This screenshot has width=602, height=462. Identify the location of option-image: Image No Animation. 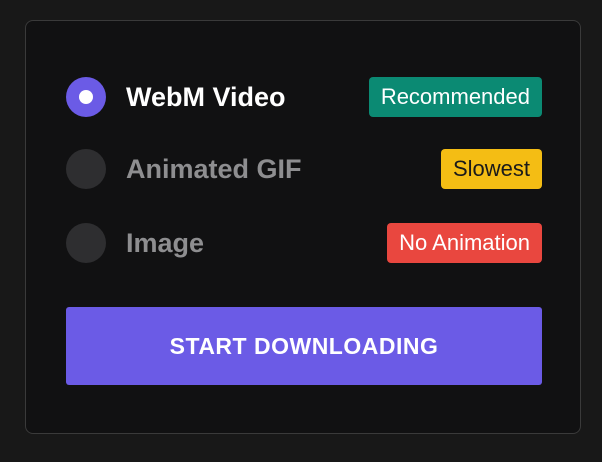
(304, 243).